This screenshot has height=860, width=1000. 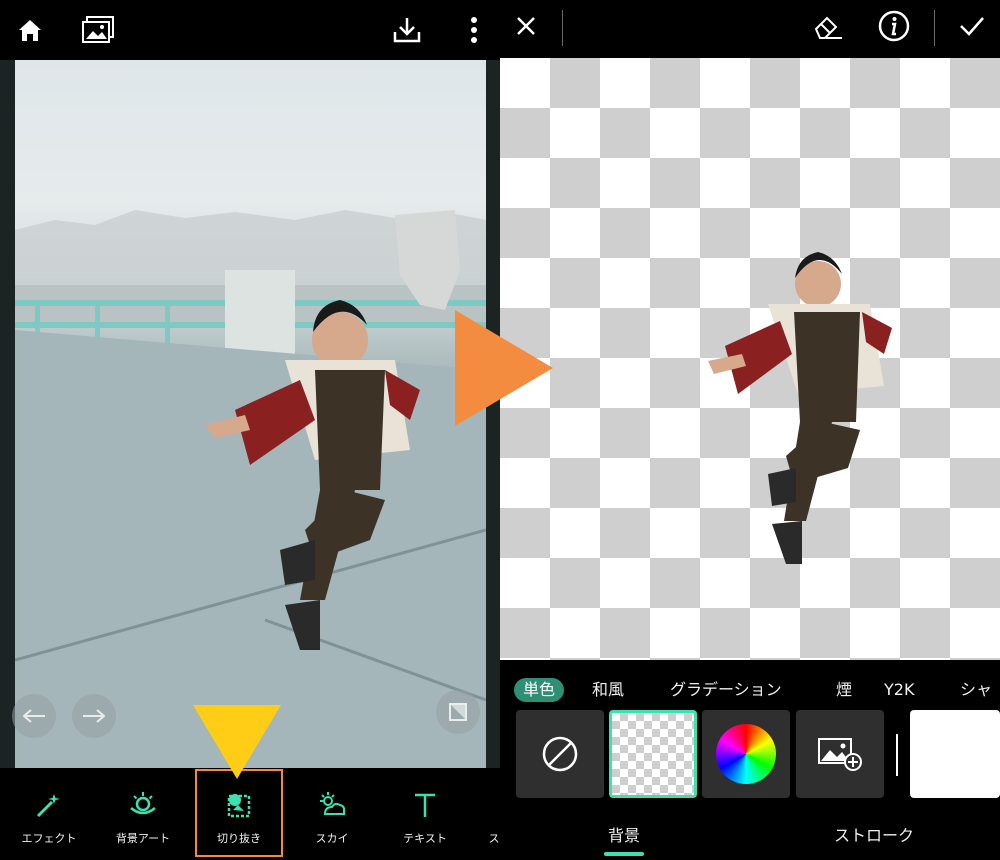 What do you see at coordinates (143, 819) in the screenshot?
I see `tool-background-art: 背景アート` at bounding box center [143, 819].